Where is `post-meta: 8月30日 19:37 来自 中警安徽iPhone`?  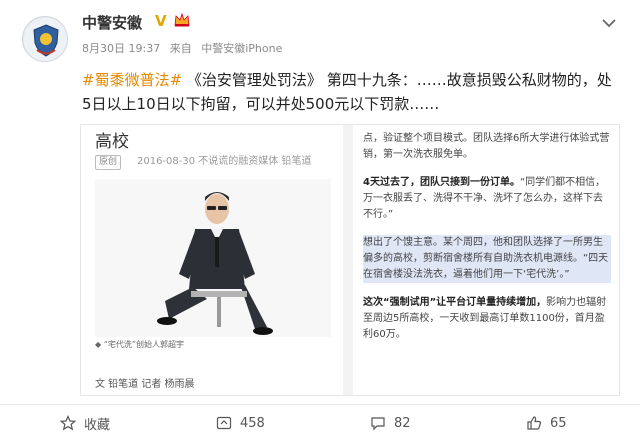 post-meta: 8月30日 19:37 来自 中警安徽iPhone is located at coordinates (185, 48).